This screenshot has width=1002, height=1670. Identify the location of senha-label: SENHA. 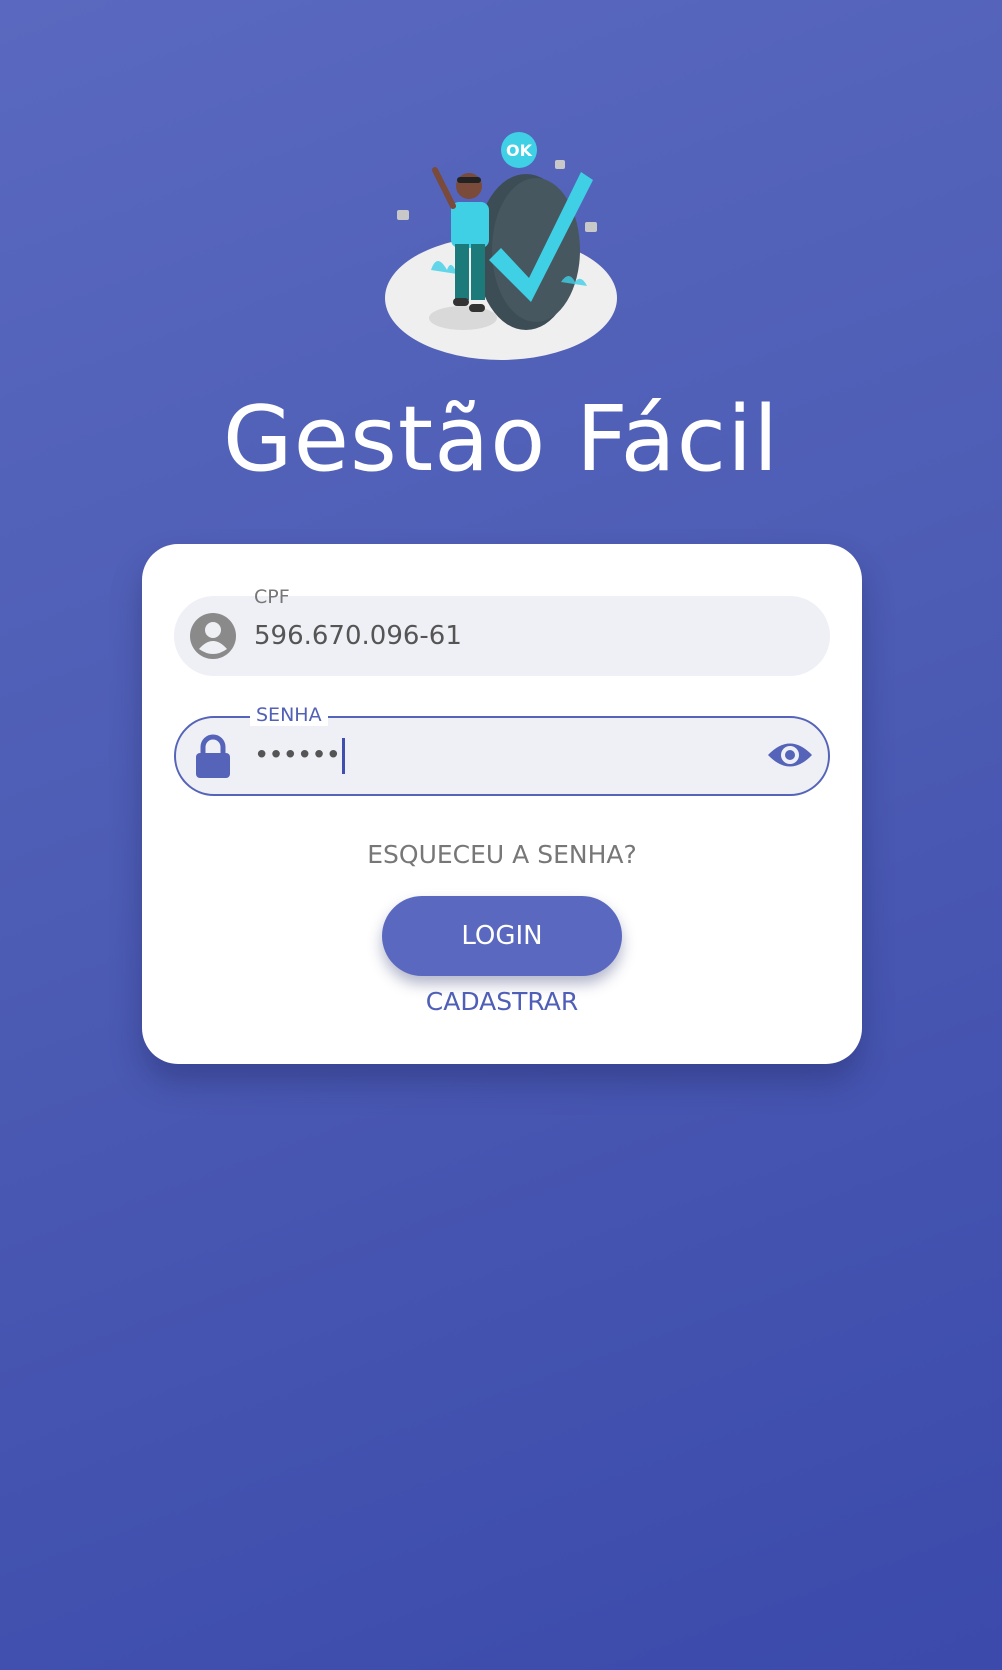
(289, 715).